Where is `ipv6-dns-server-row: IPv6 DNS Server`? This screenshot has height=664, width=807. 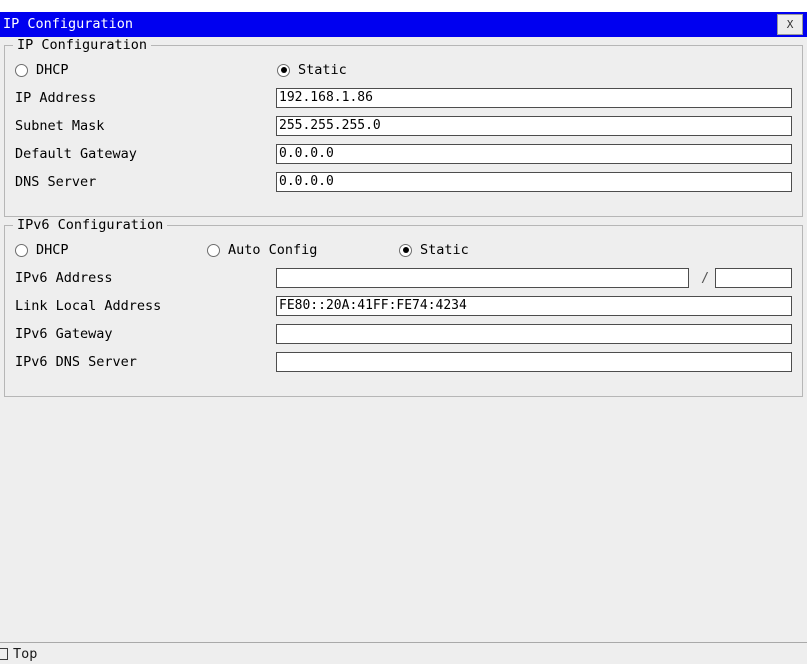 ipv6-dns-server-row: IPv6 DNS Server is located at coordinates (403, 362).